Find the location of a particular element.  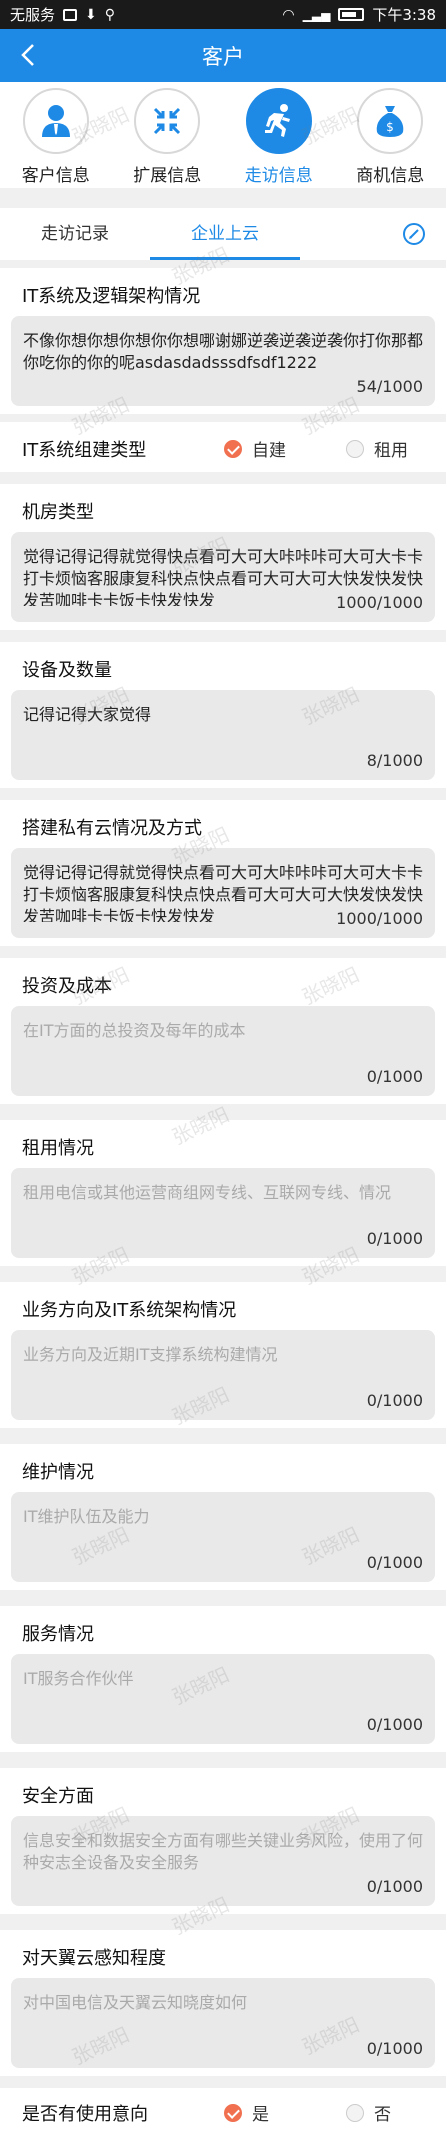

module-visit-info: 走访信息 is located at coordinates (279, 135).